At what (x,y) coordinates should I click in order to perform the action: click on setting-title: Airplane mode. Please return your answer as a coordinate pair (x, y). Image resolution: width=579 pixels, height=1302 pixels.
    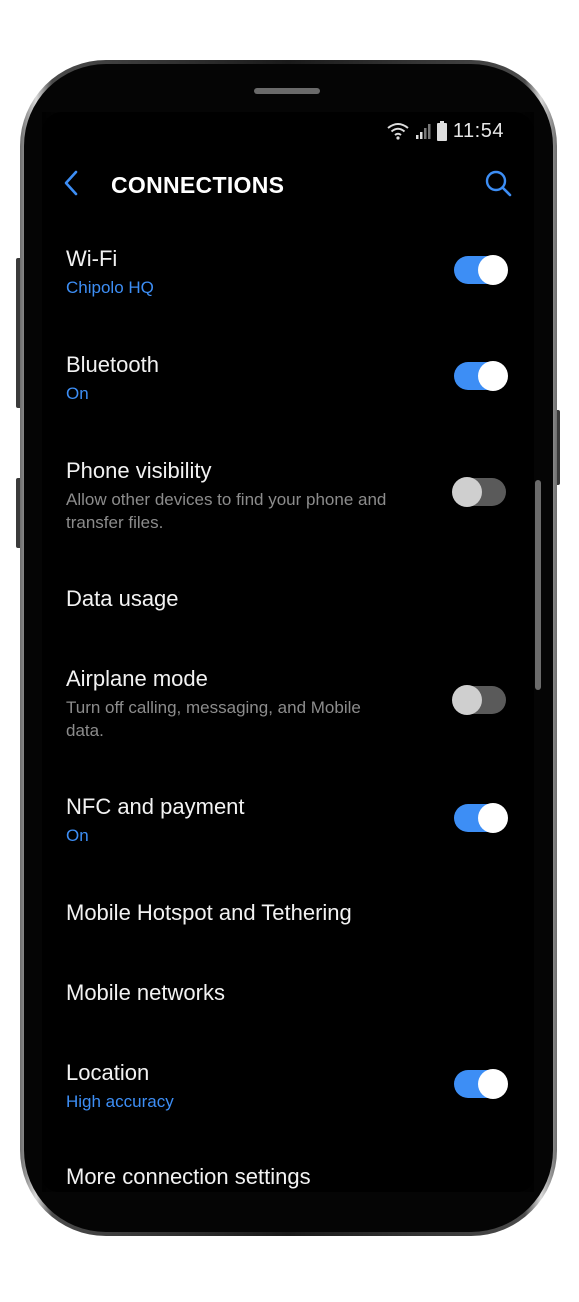
    Looking at the image, I should click on (137, 678).